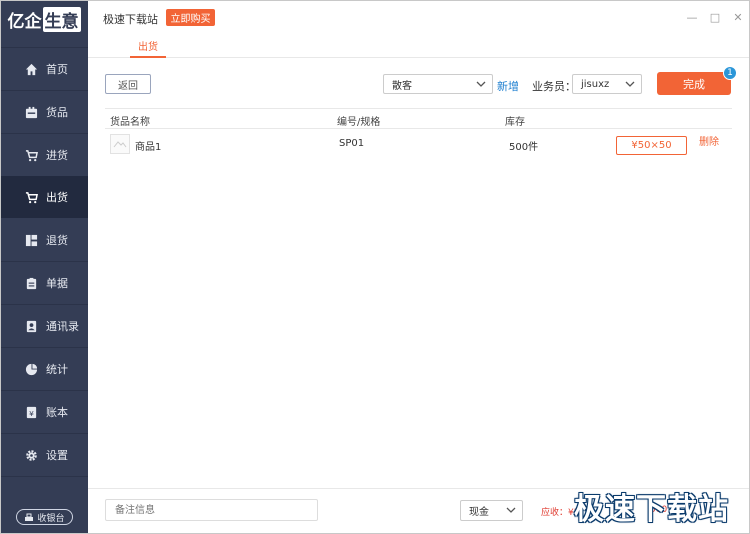 The image size is (750, 534). Describe the element at coordinates (508, 86) in the screenshot. I see `add-customer-link: 新增` at that location.